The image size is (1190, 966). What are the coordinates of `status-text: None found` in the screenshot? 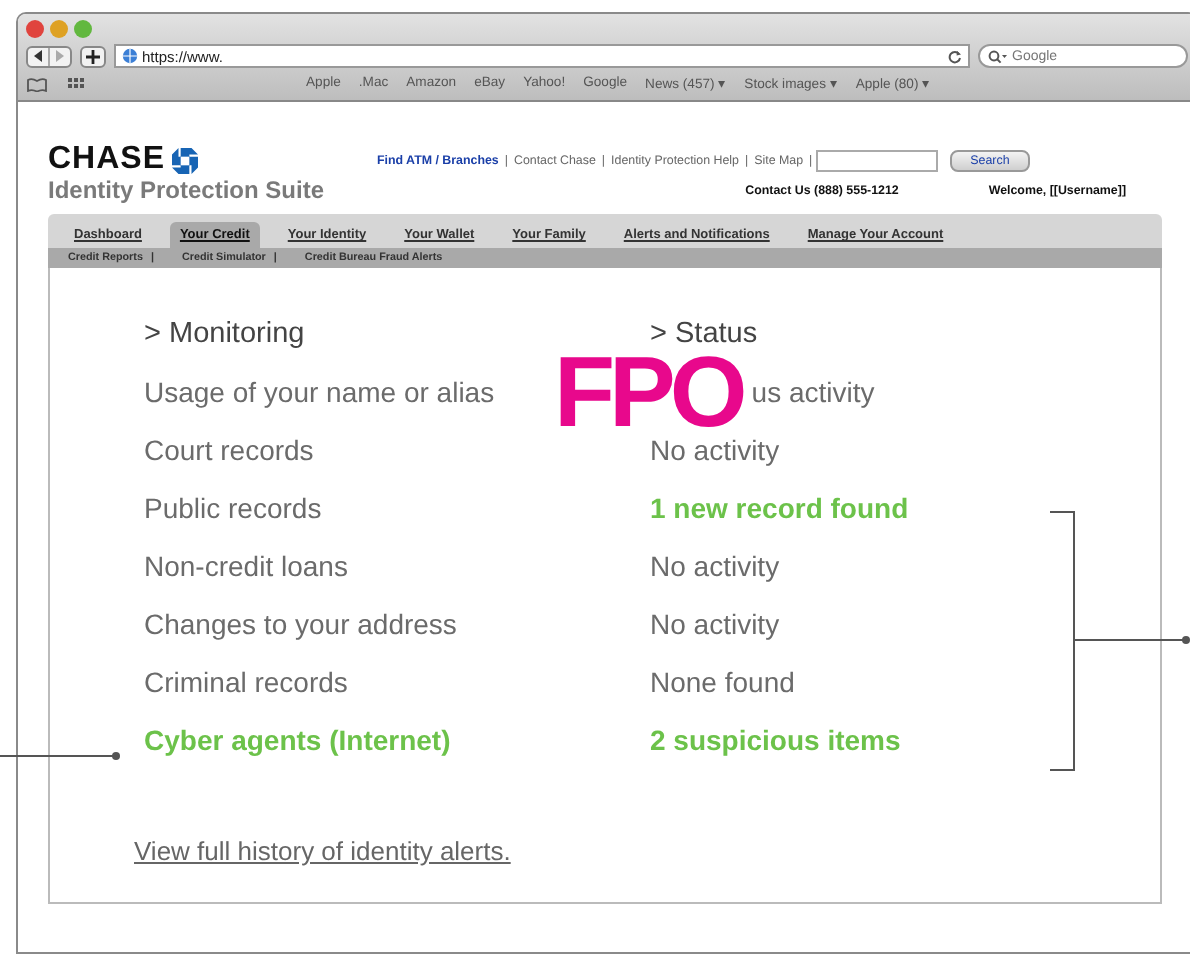 It's located at (723, 682).